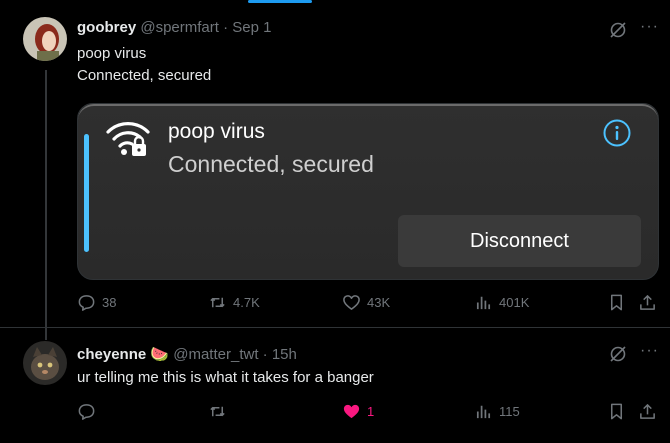 The height and width of the screenshot is (443, 670). Describe the element at coordinates (160, 354) in the screenshot. I see `watermelon-emoji: 🍉` at that location.